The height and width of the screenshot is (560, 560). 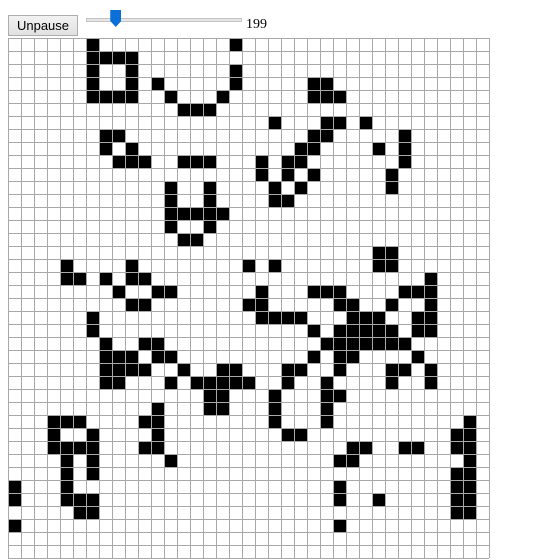 I want to click on speed-slider, so click(x=163, y=19).